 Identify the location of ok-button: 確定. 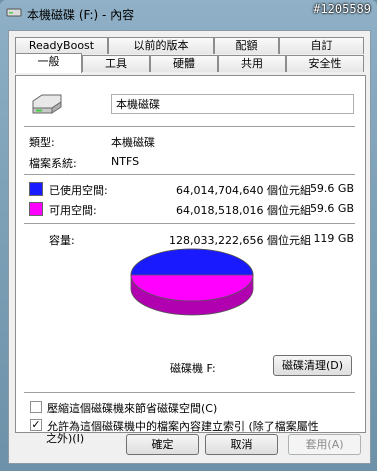
(162, 444).